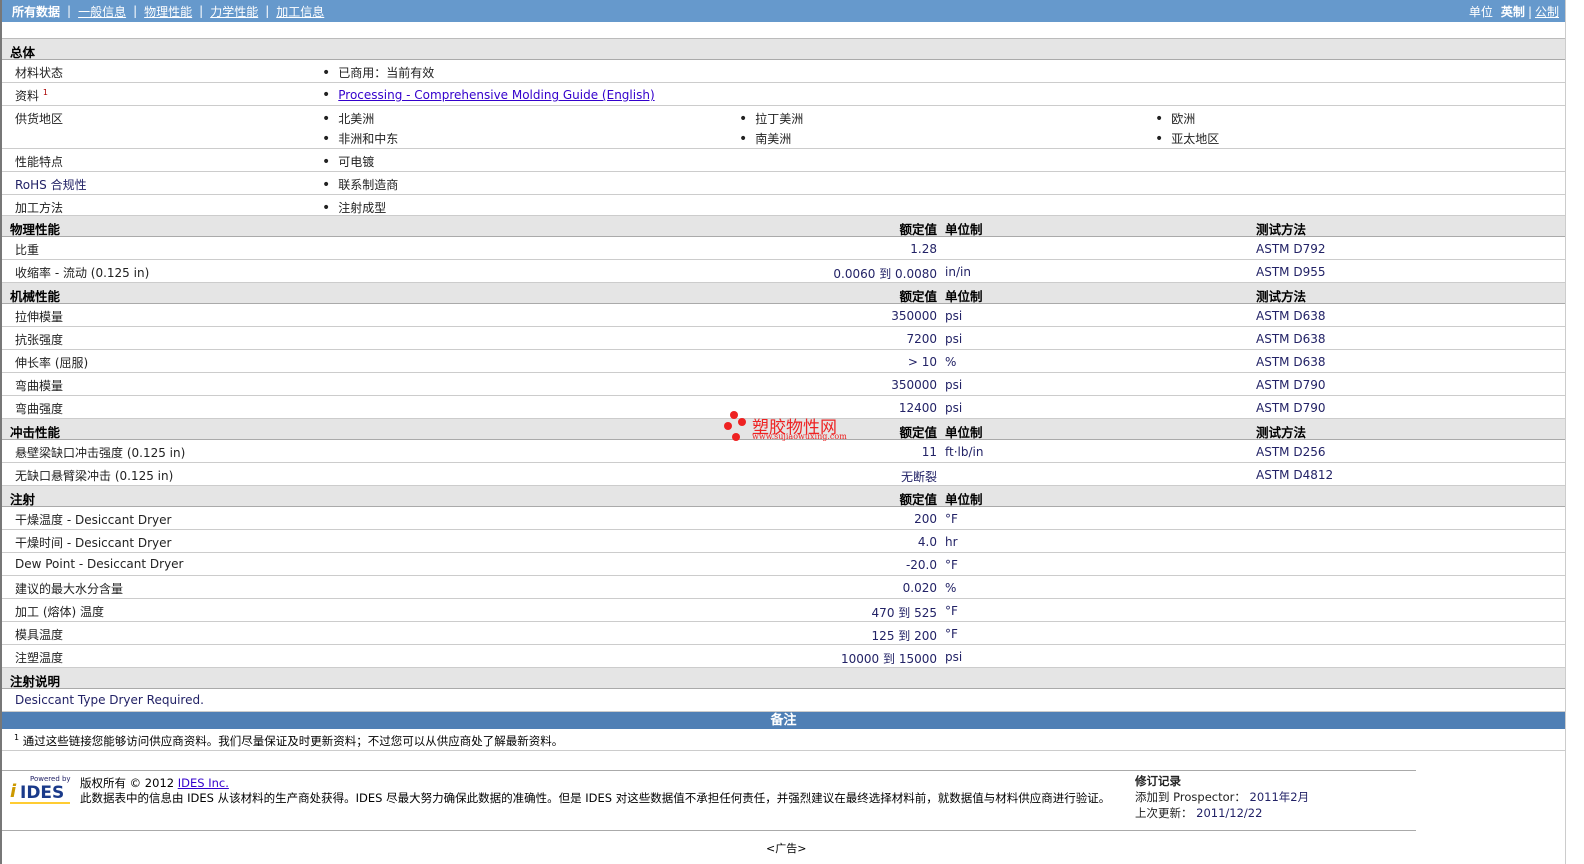  I want to click on ides-logo: Powered by i IDES, so click(40, 789).